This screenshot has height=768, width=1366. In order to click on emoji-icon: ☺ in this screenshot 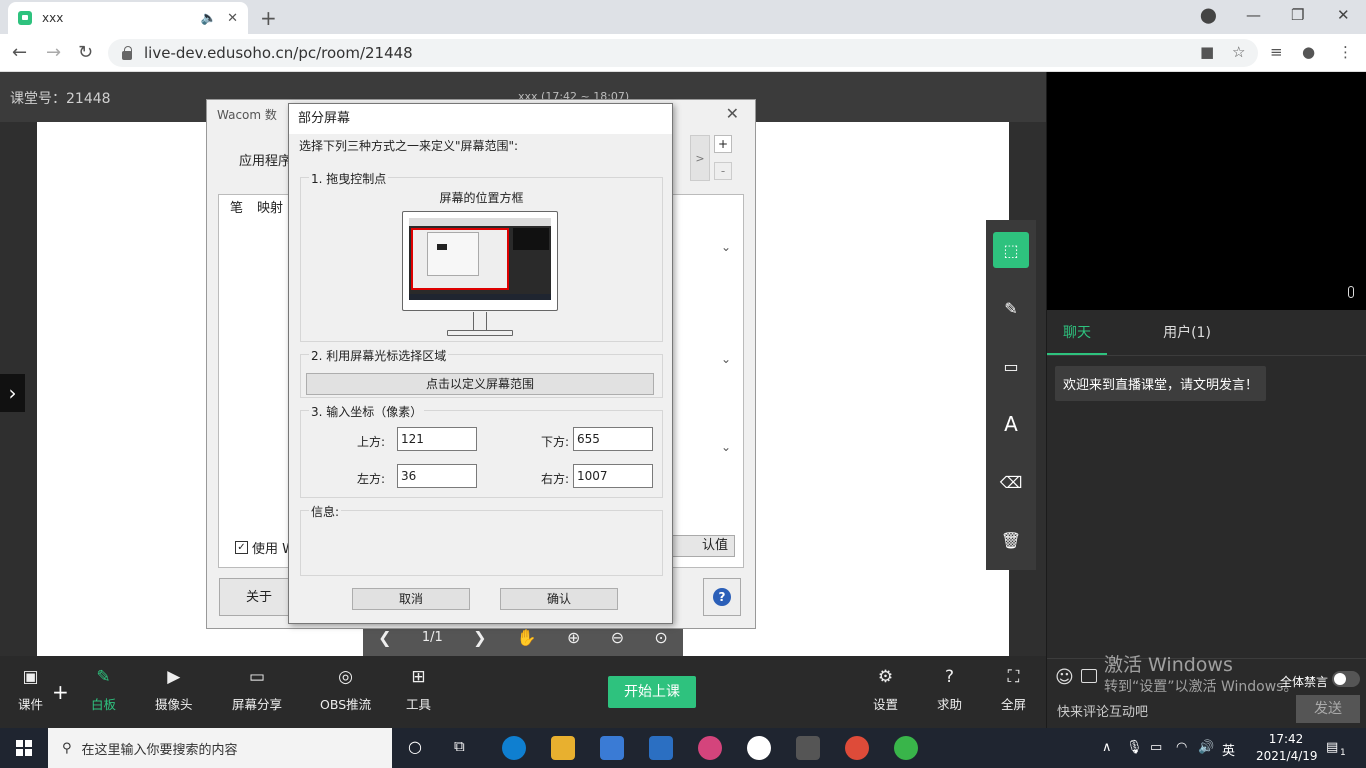, I will do `click(1064, 677)`.